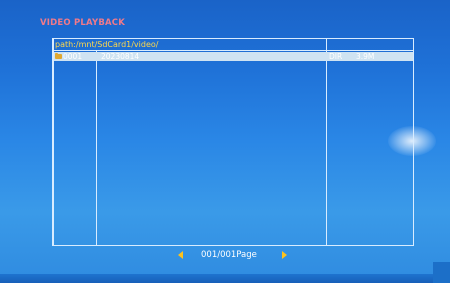 The image size is (450, 283). What do you see at coordinates (441, 272) in the screenshot?
I see `bezel-corner` at bounding box center [441, 272].